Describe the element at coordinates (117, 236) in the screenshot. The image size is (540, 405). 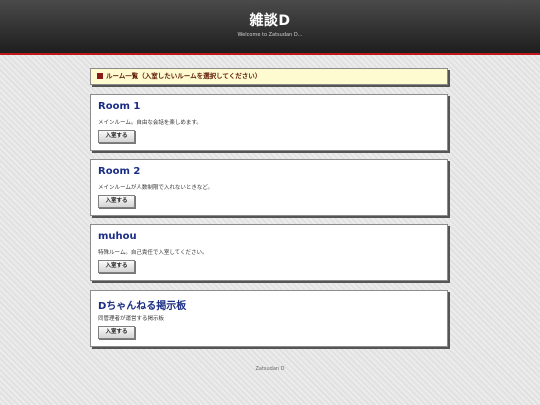
I see `room-title: muhou` at that location.